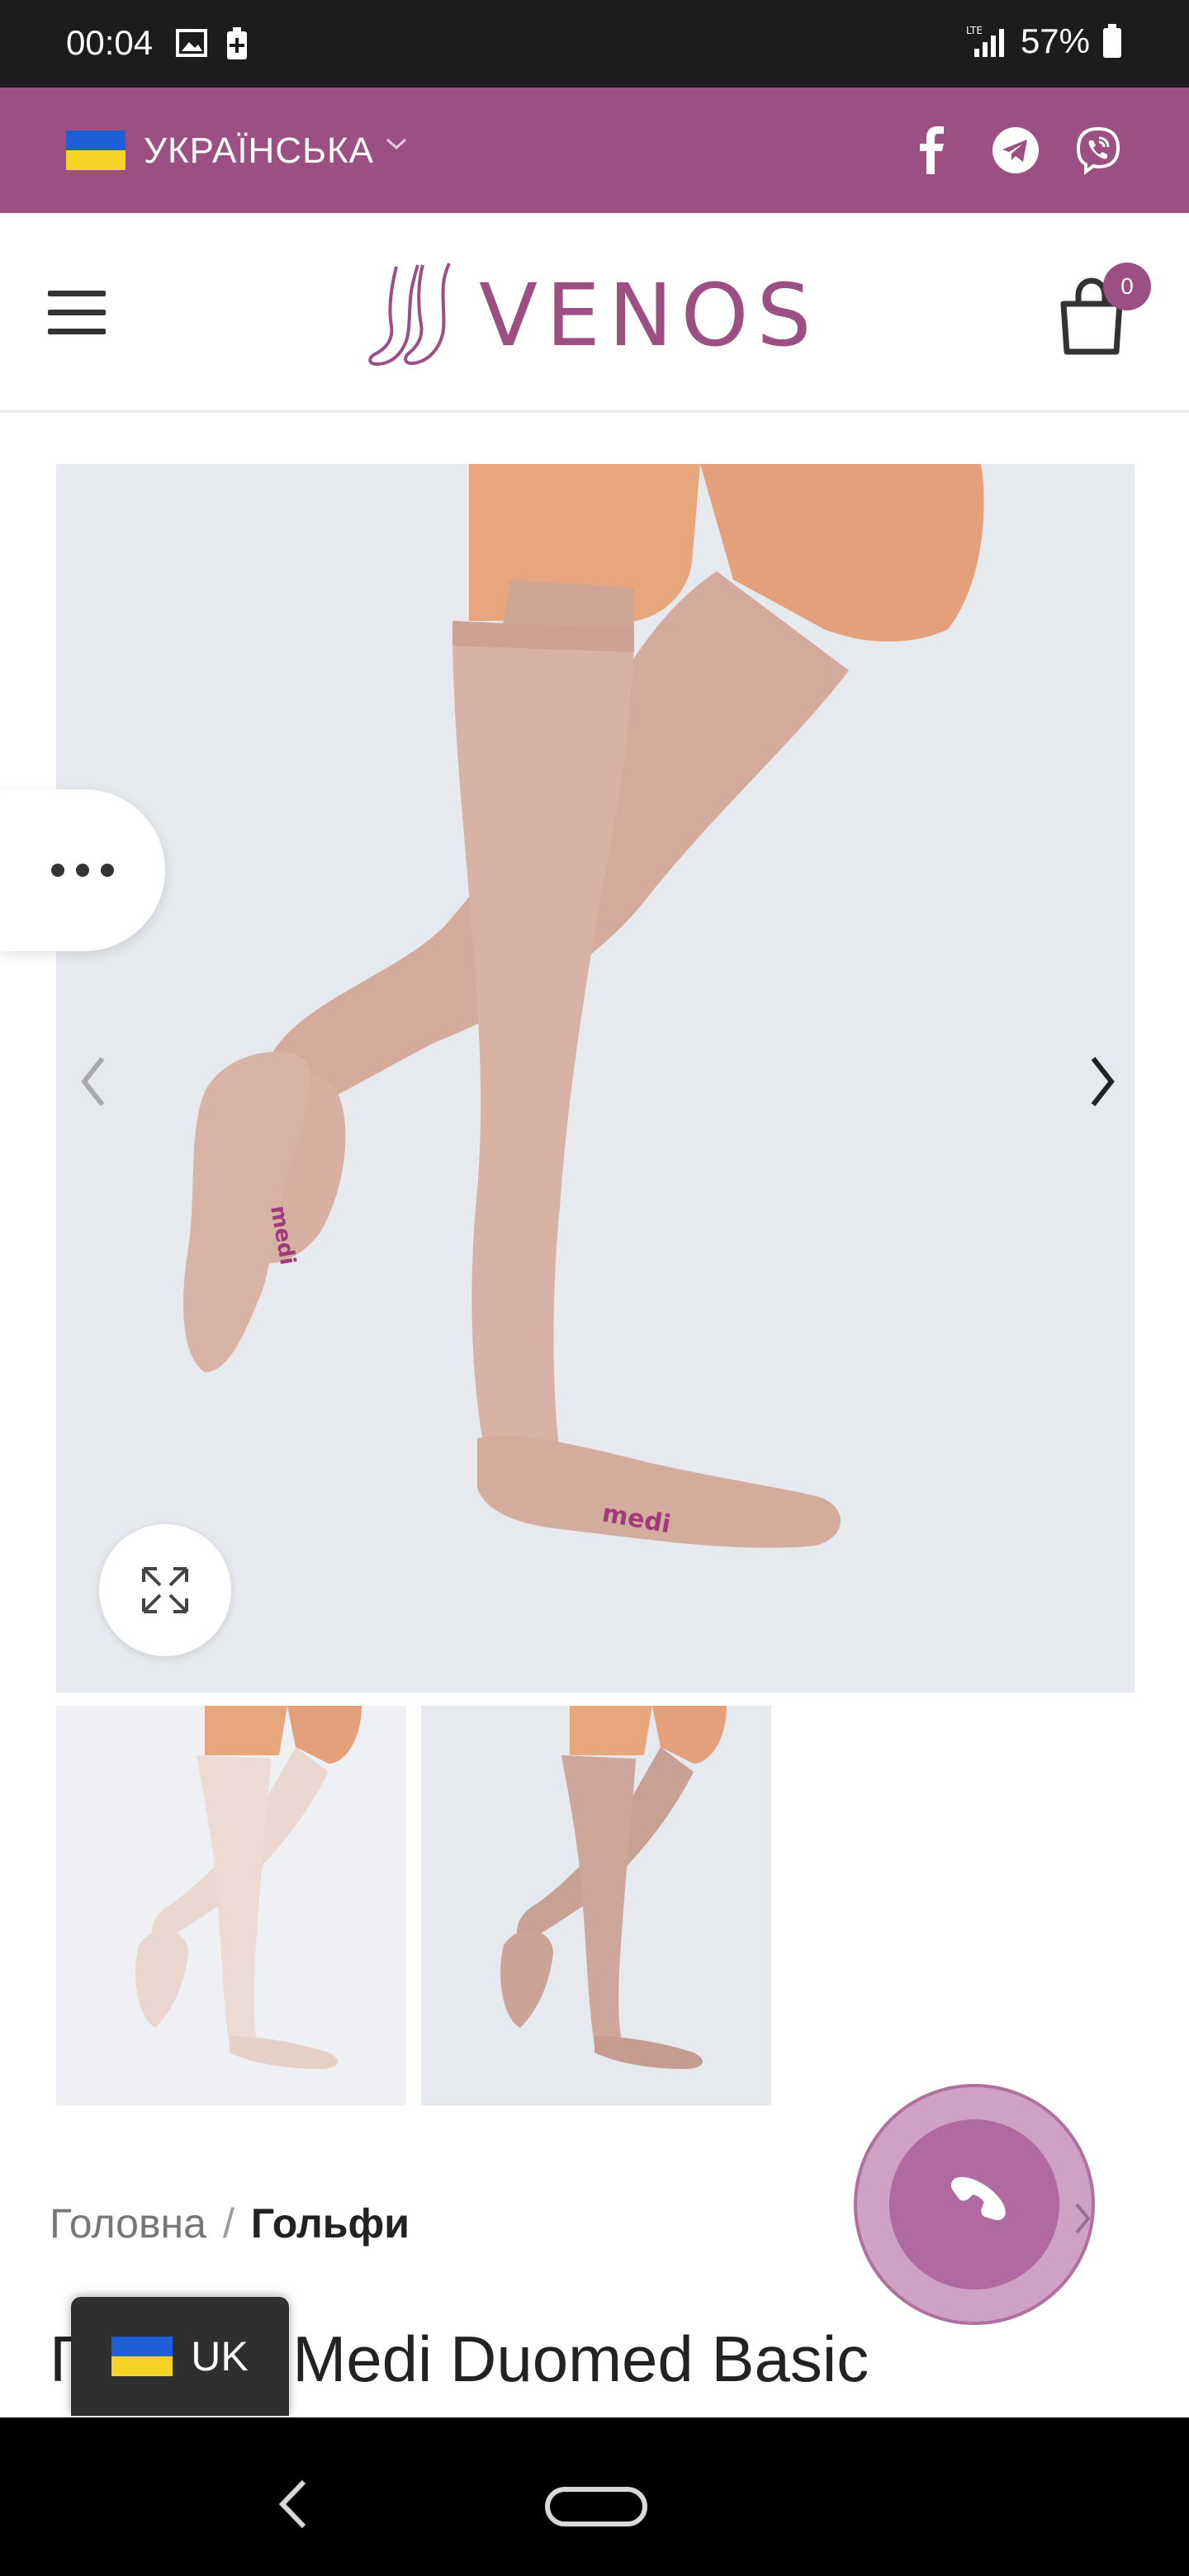 The height and width of the screenshot is (2576, 1189). What do you see at coordinates (220, 2356) in the screenshot?
I see `language-code: UK` at bounding box center [220, 2356].